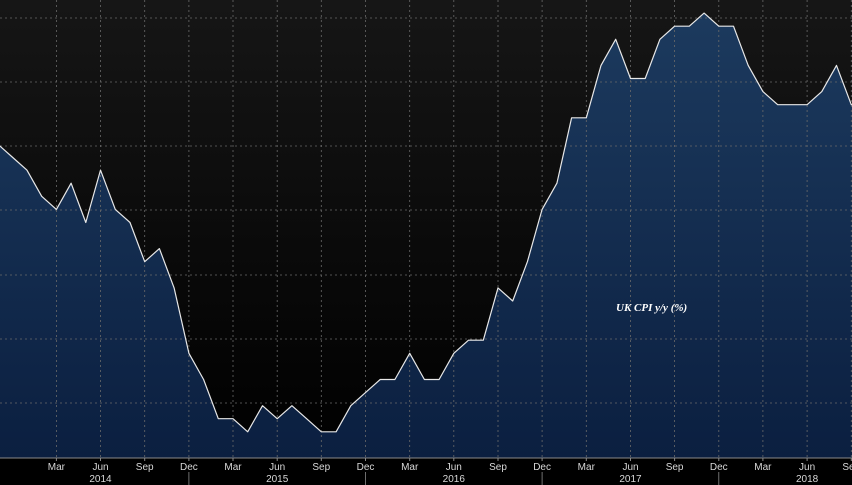 The width and height of the screenshot is (852, 485). Describe the element at coordinates (277, 479) in the screenshot. I see `x-year-label: 2015` at that location.